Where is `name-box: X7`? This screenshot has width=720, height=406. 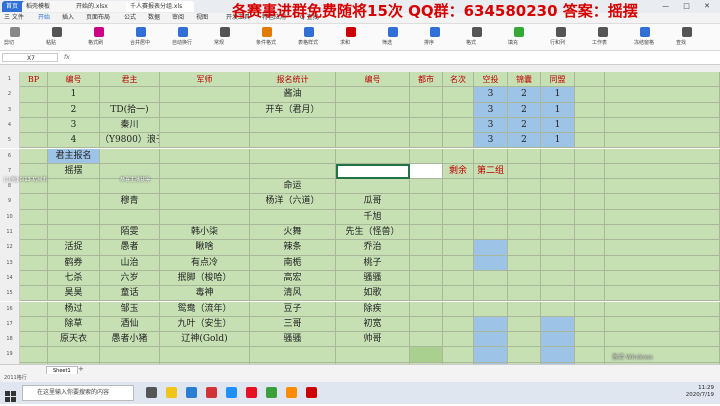 name-box: X7 is located at coordinates (30, 57).